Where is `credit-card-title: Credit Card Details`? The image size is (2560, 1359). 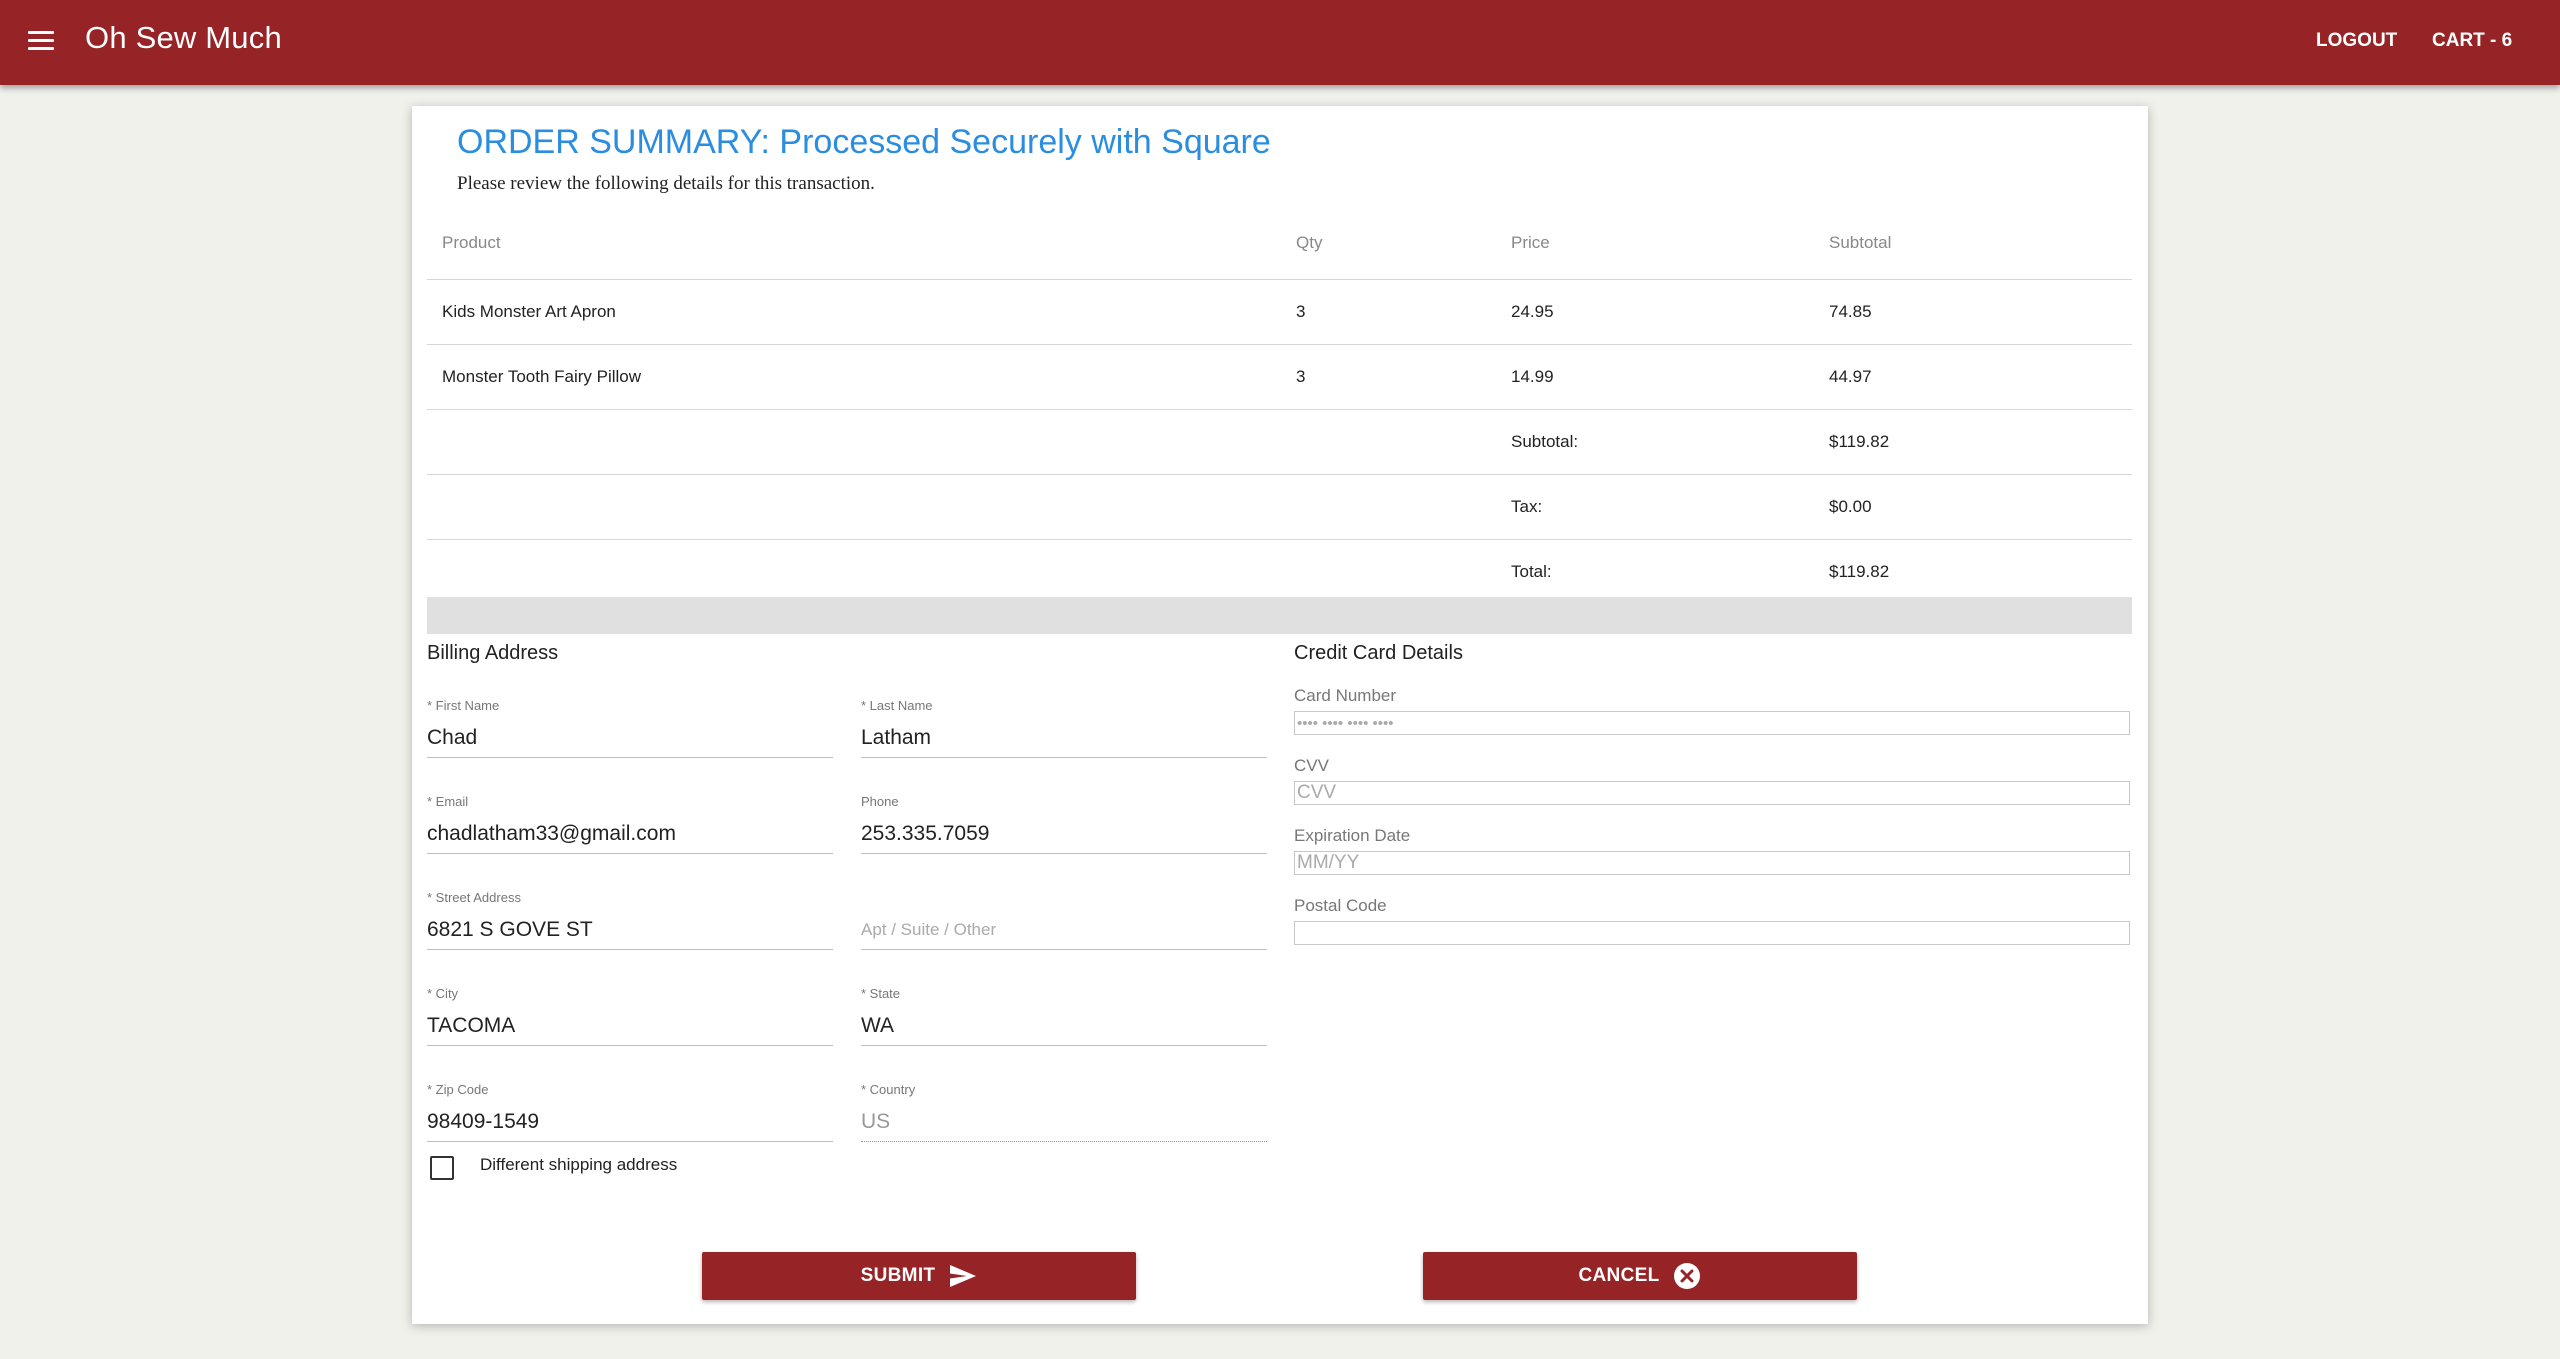
credit-card-title: Credit Card Details is located at coordinates (1378, 653).